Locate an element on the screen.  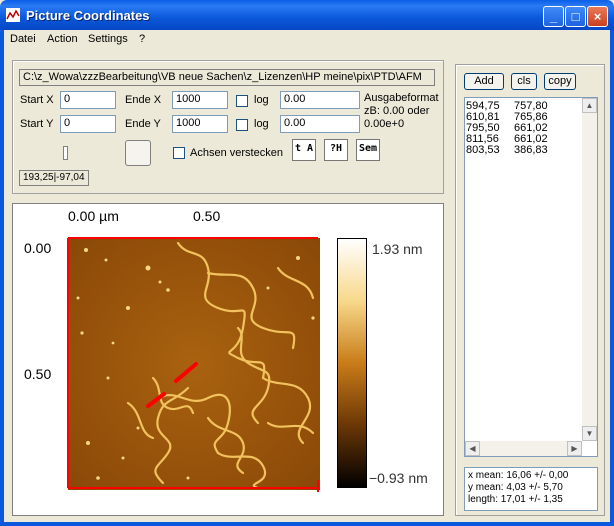
x-tick-label-050: 0.50 is located at coordinates (207, 216).